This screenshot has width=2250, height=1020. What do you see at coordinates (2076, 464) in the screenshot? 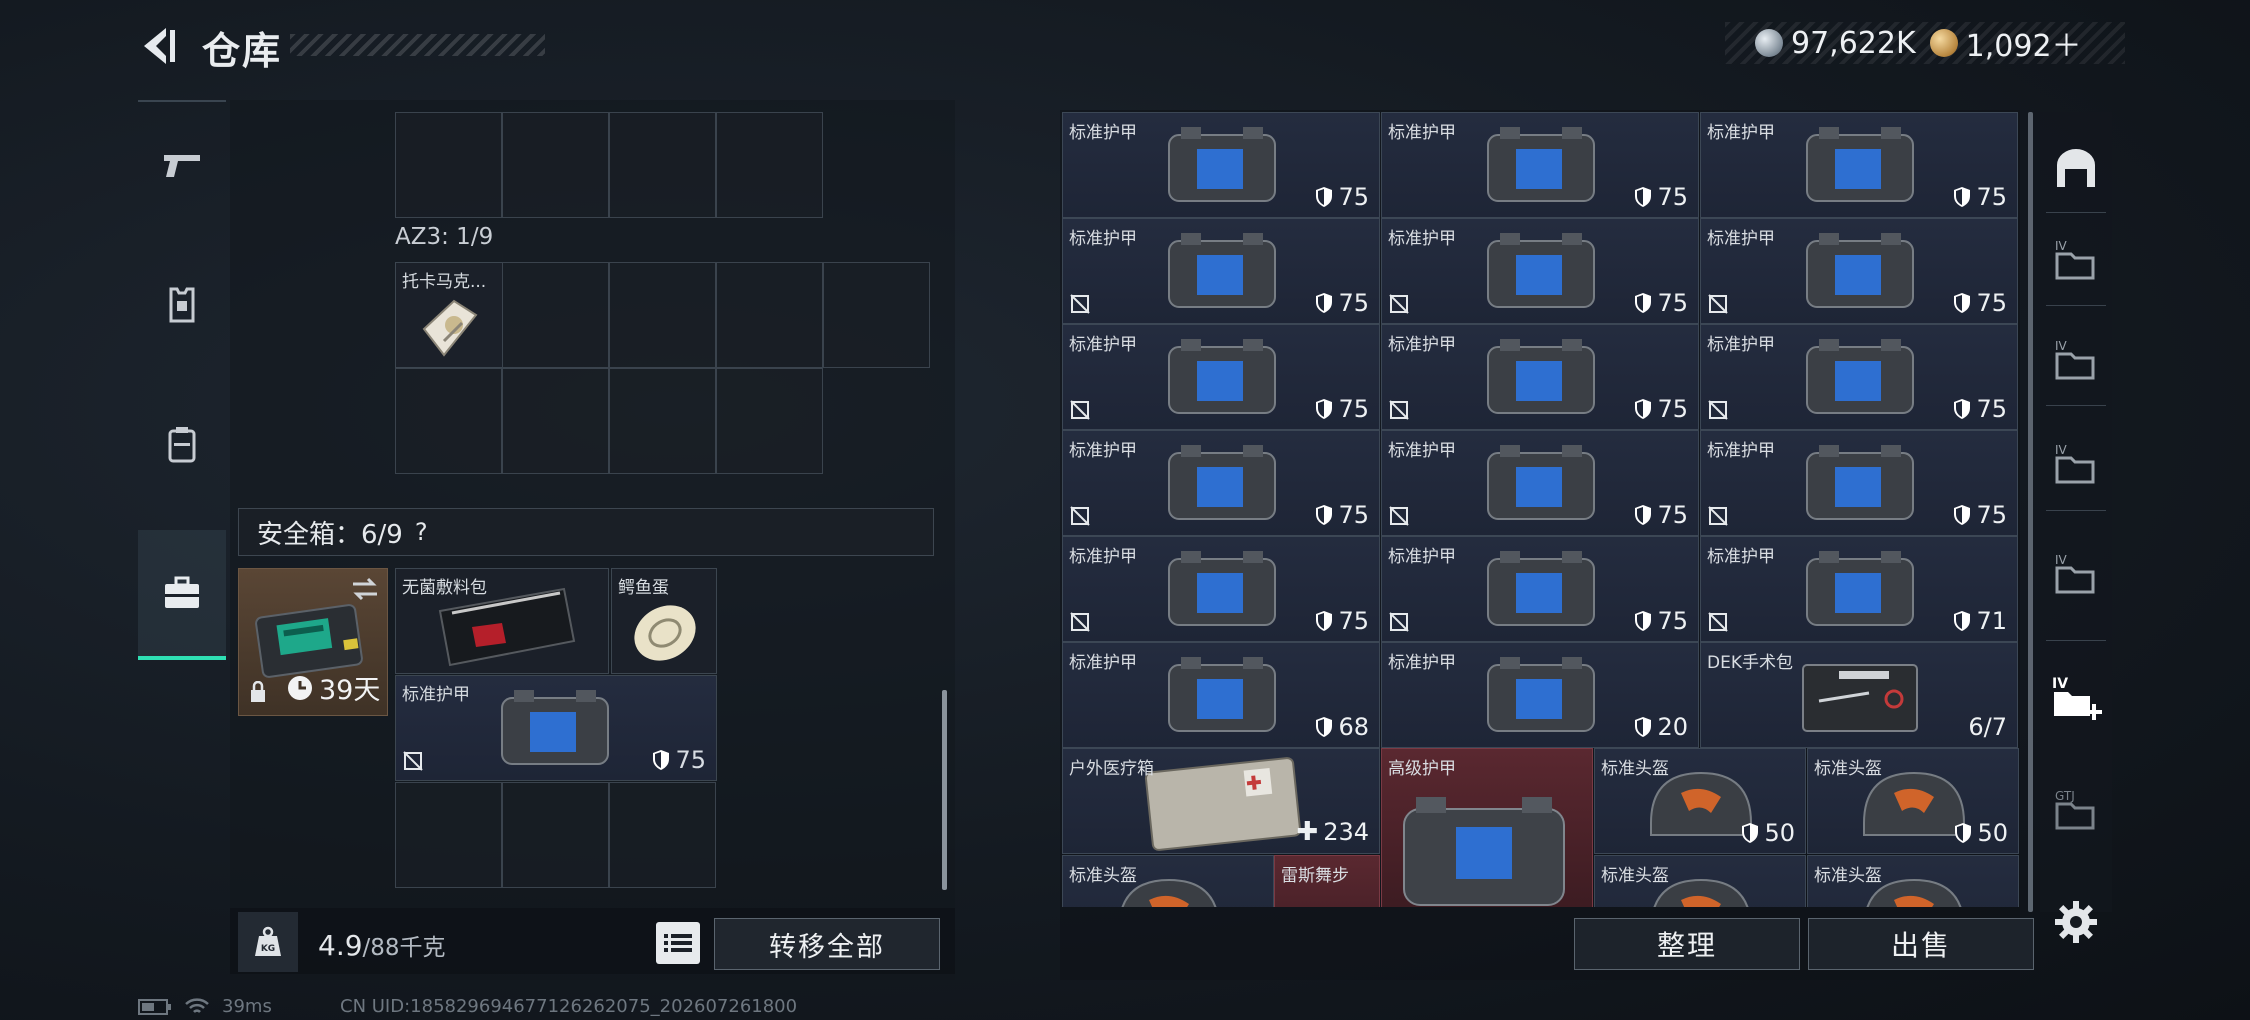
I see `stash-tab-2: IV` at bounding box center [2076, 464].